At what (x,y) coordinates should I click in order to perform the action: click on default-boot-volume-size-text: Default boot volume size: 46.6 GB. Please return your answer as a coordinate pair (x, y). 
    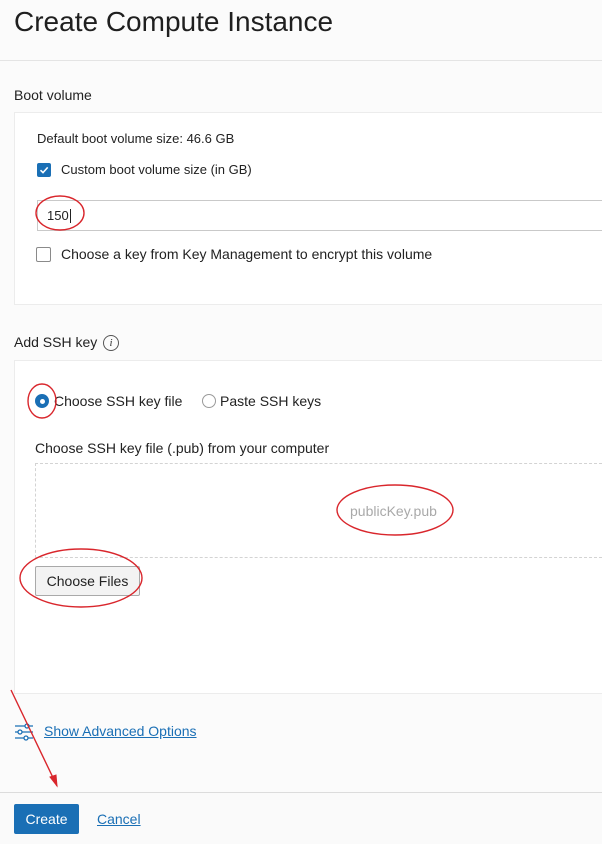
    Looking at the image, I should click on (136, 138).